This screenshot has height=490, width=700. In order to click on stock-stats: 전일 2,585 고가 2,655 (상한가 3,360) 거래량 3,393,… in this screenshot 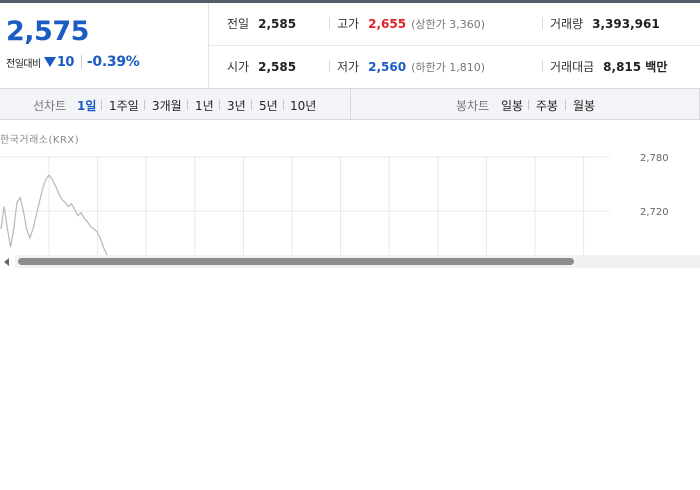, I will do `click(454, 45)`.